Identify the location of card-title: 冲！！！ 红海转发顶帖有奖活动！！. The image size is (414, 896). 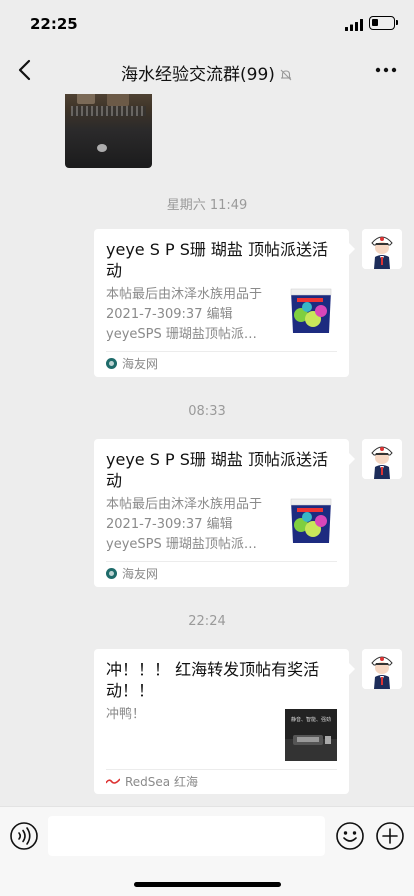
(213, 680).